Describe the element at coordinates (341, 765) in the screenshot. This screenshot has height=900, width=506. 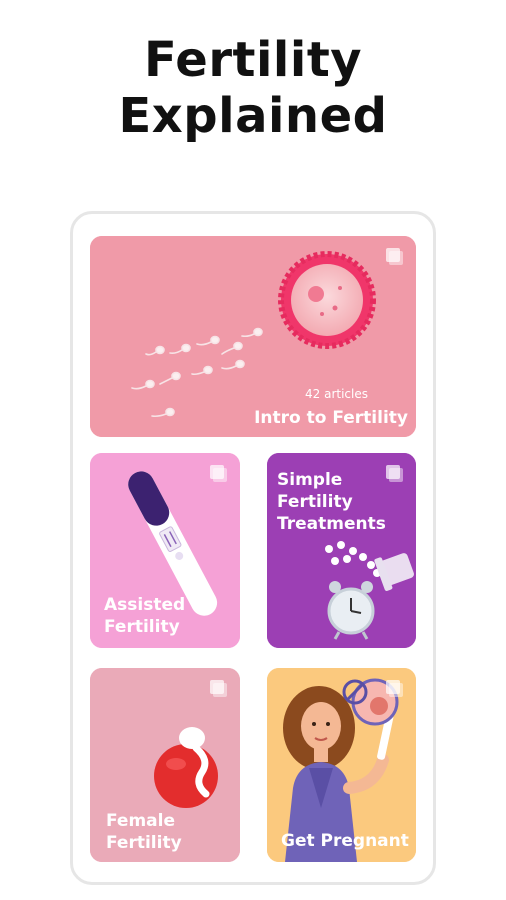
I see `category-card-get-pregnant: Get Pregnant` at that location.